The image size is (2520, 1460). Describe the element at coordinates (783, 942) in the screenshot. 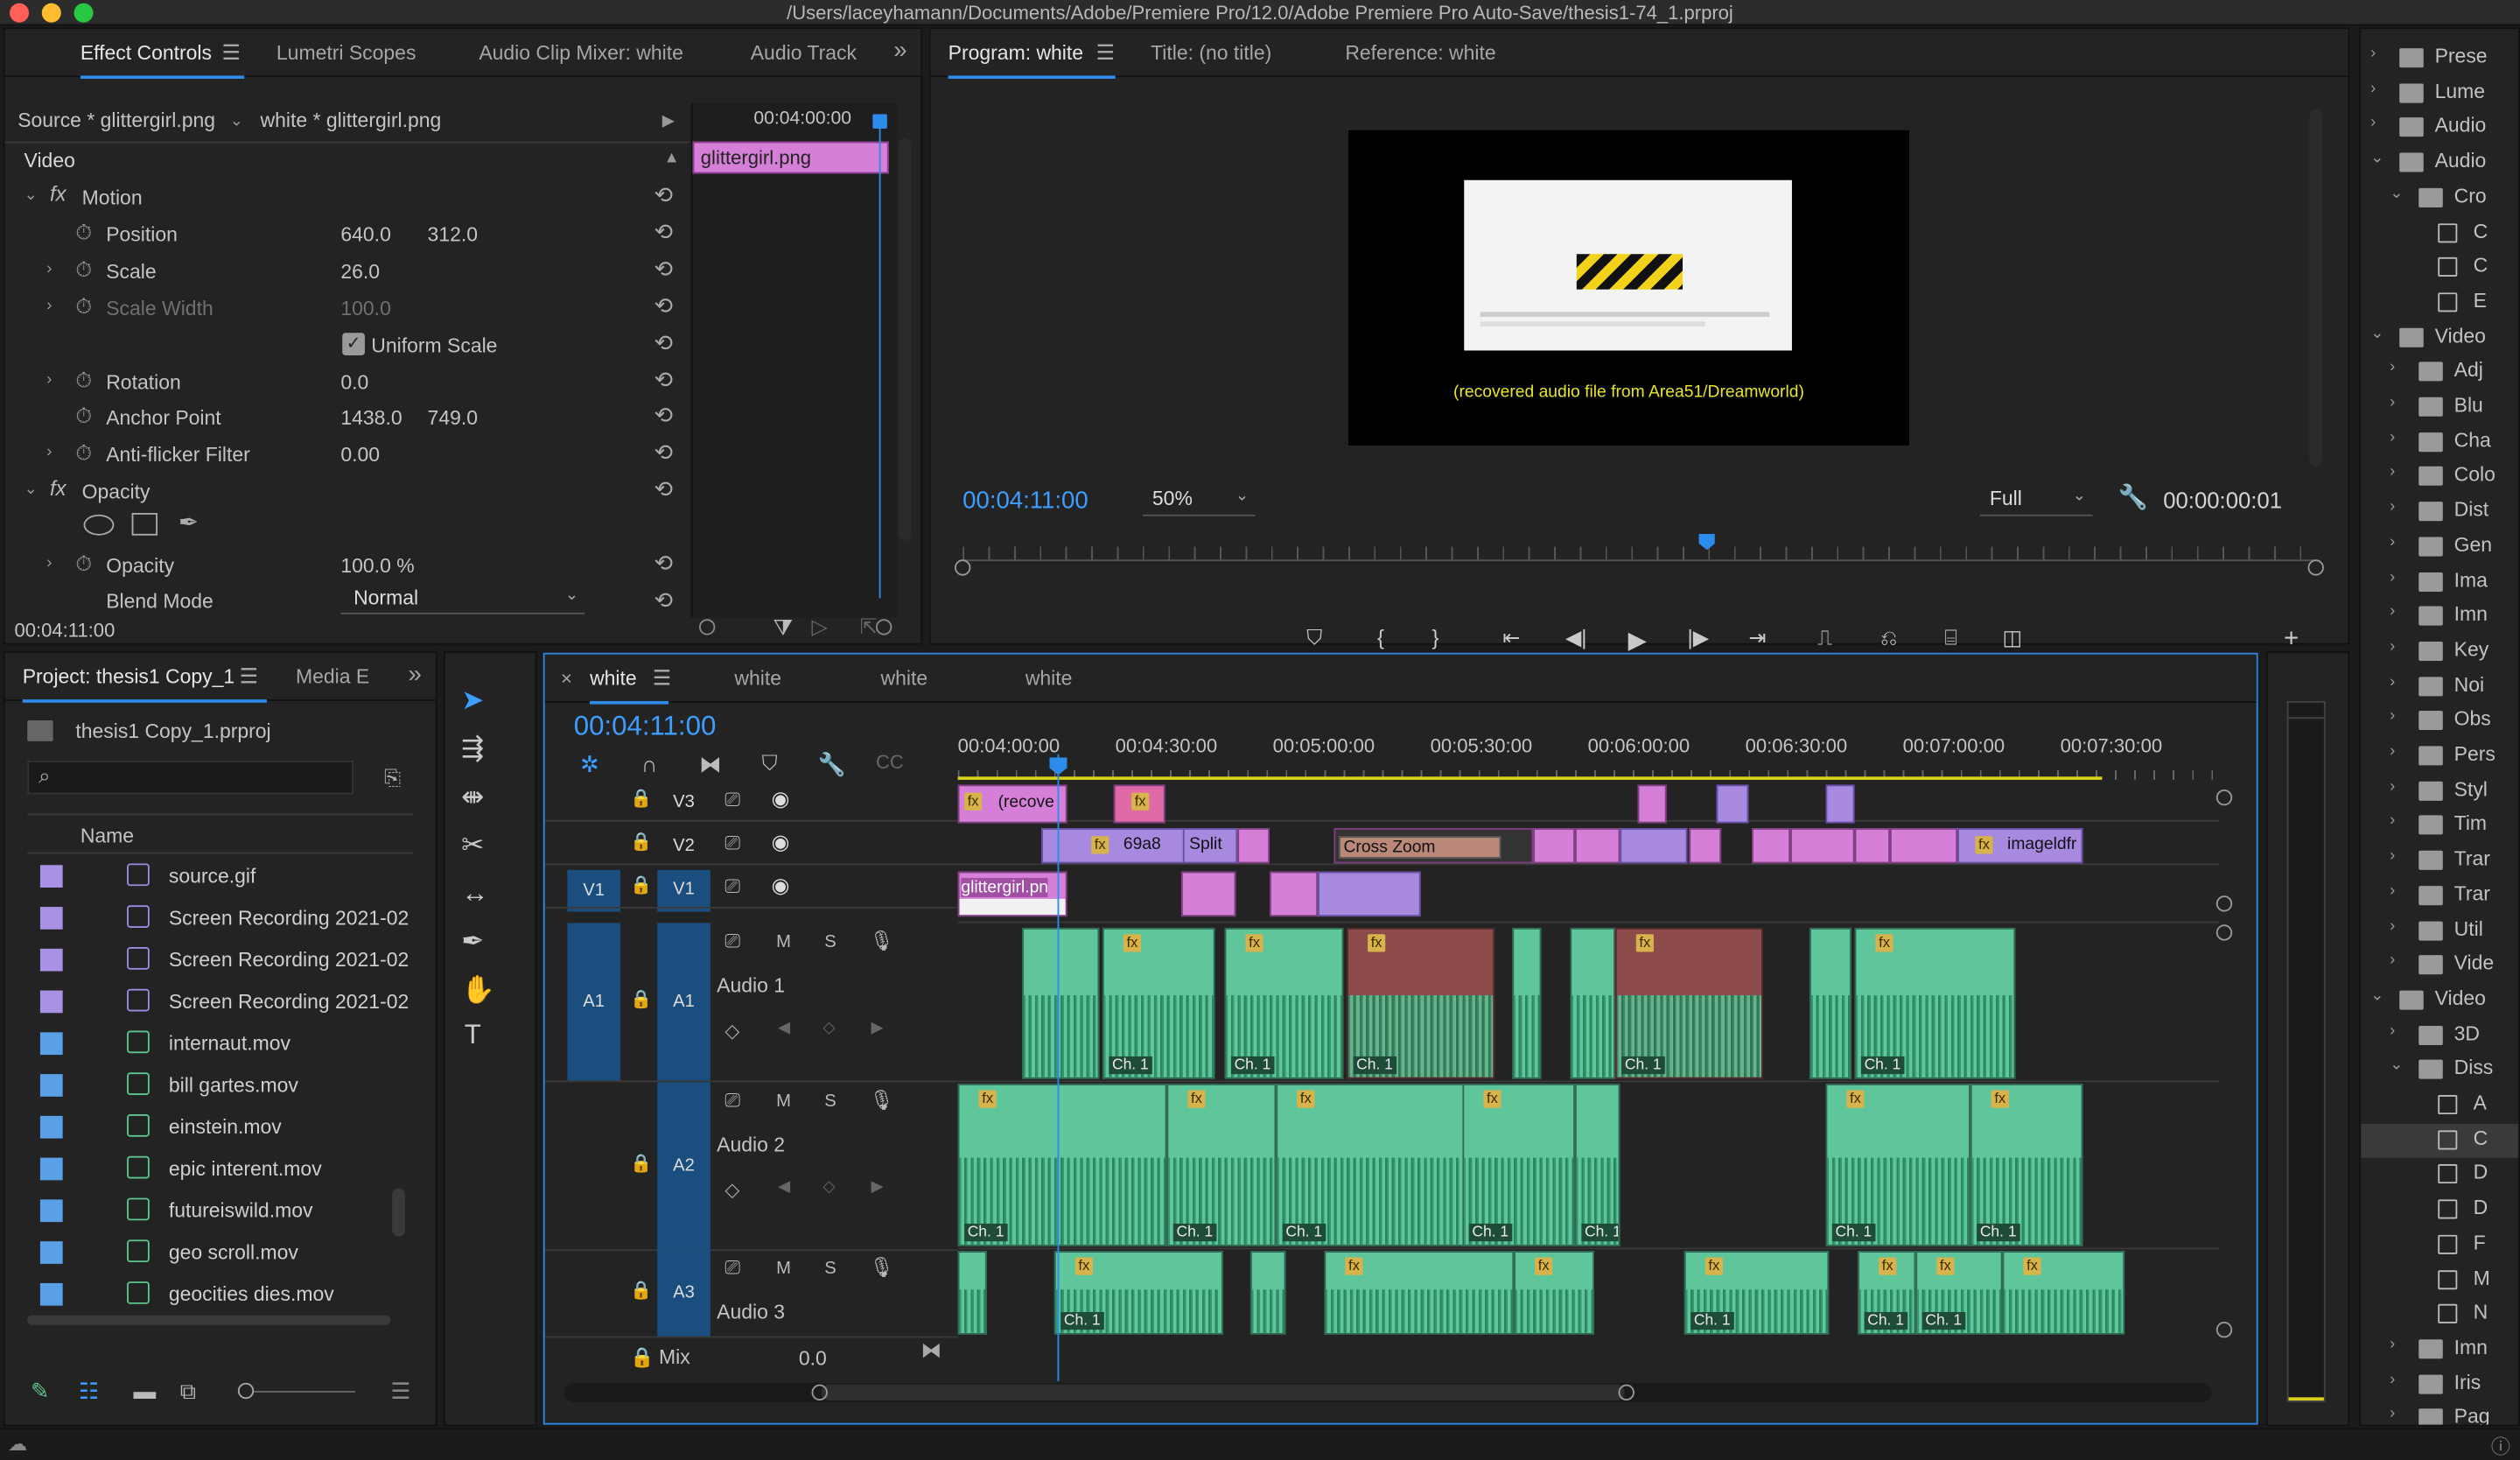

I see `mute-button: M` at that location.